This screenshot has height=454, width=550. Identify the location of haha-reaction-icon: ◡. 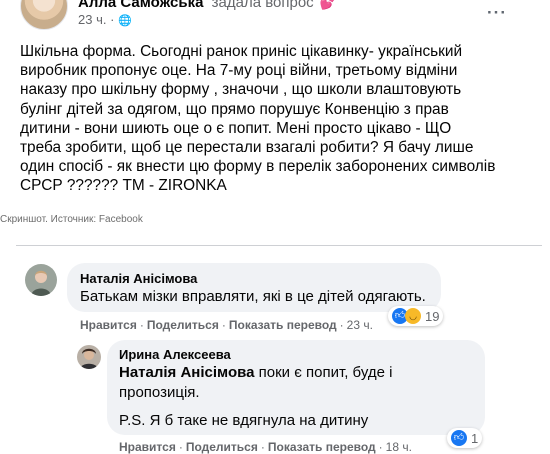
(413, 316).